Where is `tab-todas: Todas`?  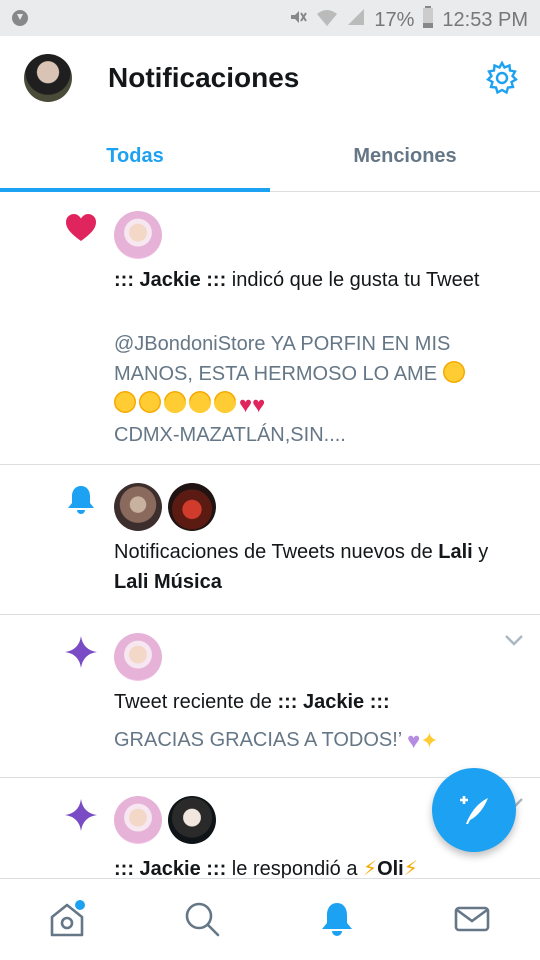
tab-todas: Todas is located at coordinates (135, 156).